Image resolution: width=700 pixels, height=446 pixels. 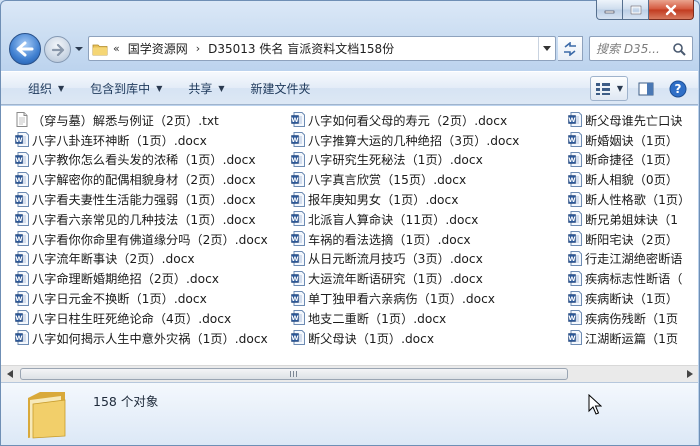 I want to click on forward-button, so click(x=57, y=49).